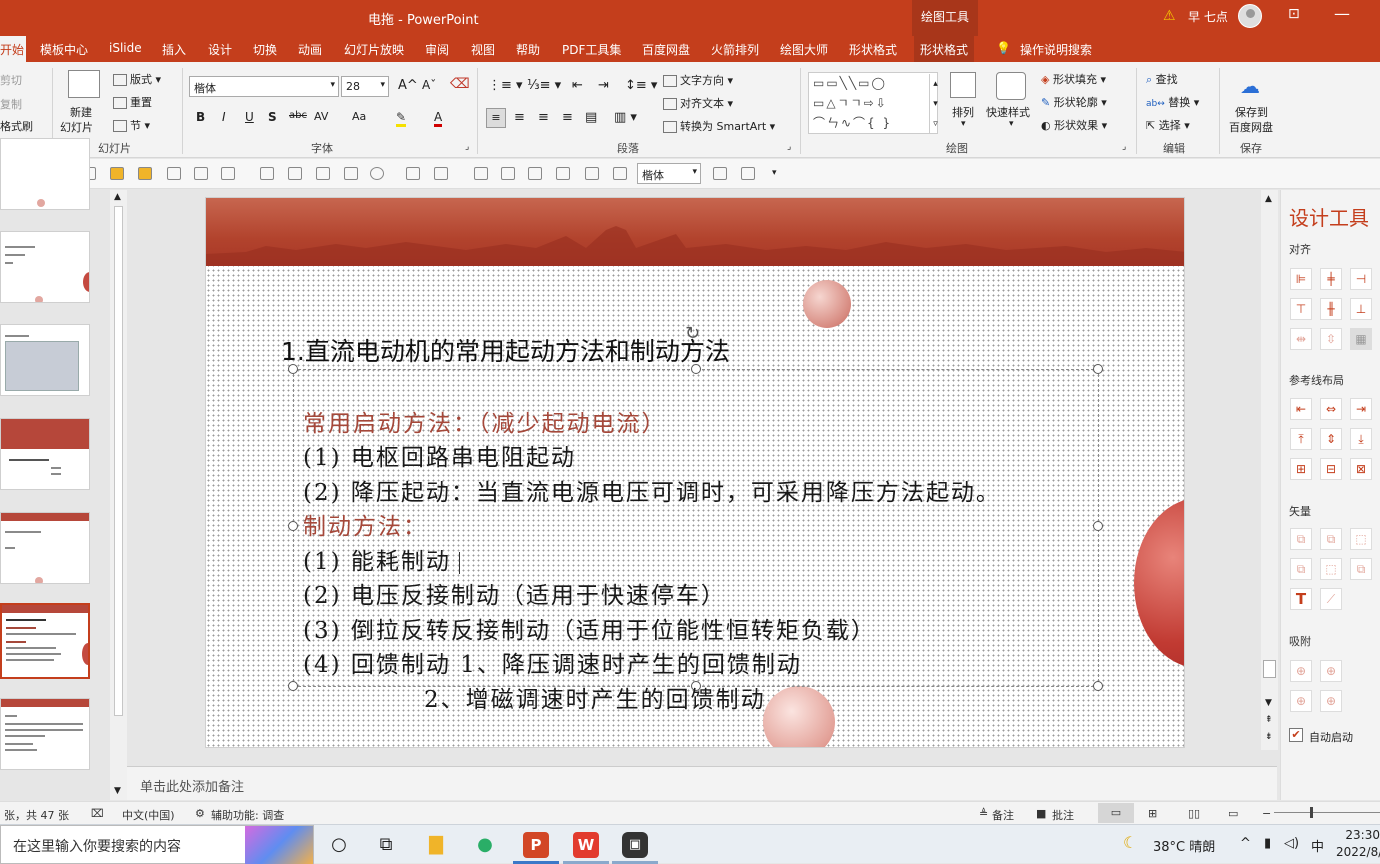  What do you see at coordinates (789, 147) in the screenshot?
I see `paragraph-dialog-launcher-icon: ⌟` at bounding box center [789, 147].